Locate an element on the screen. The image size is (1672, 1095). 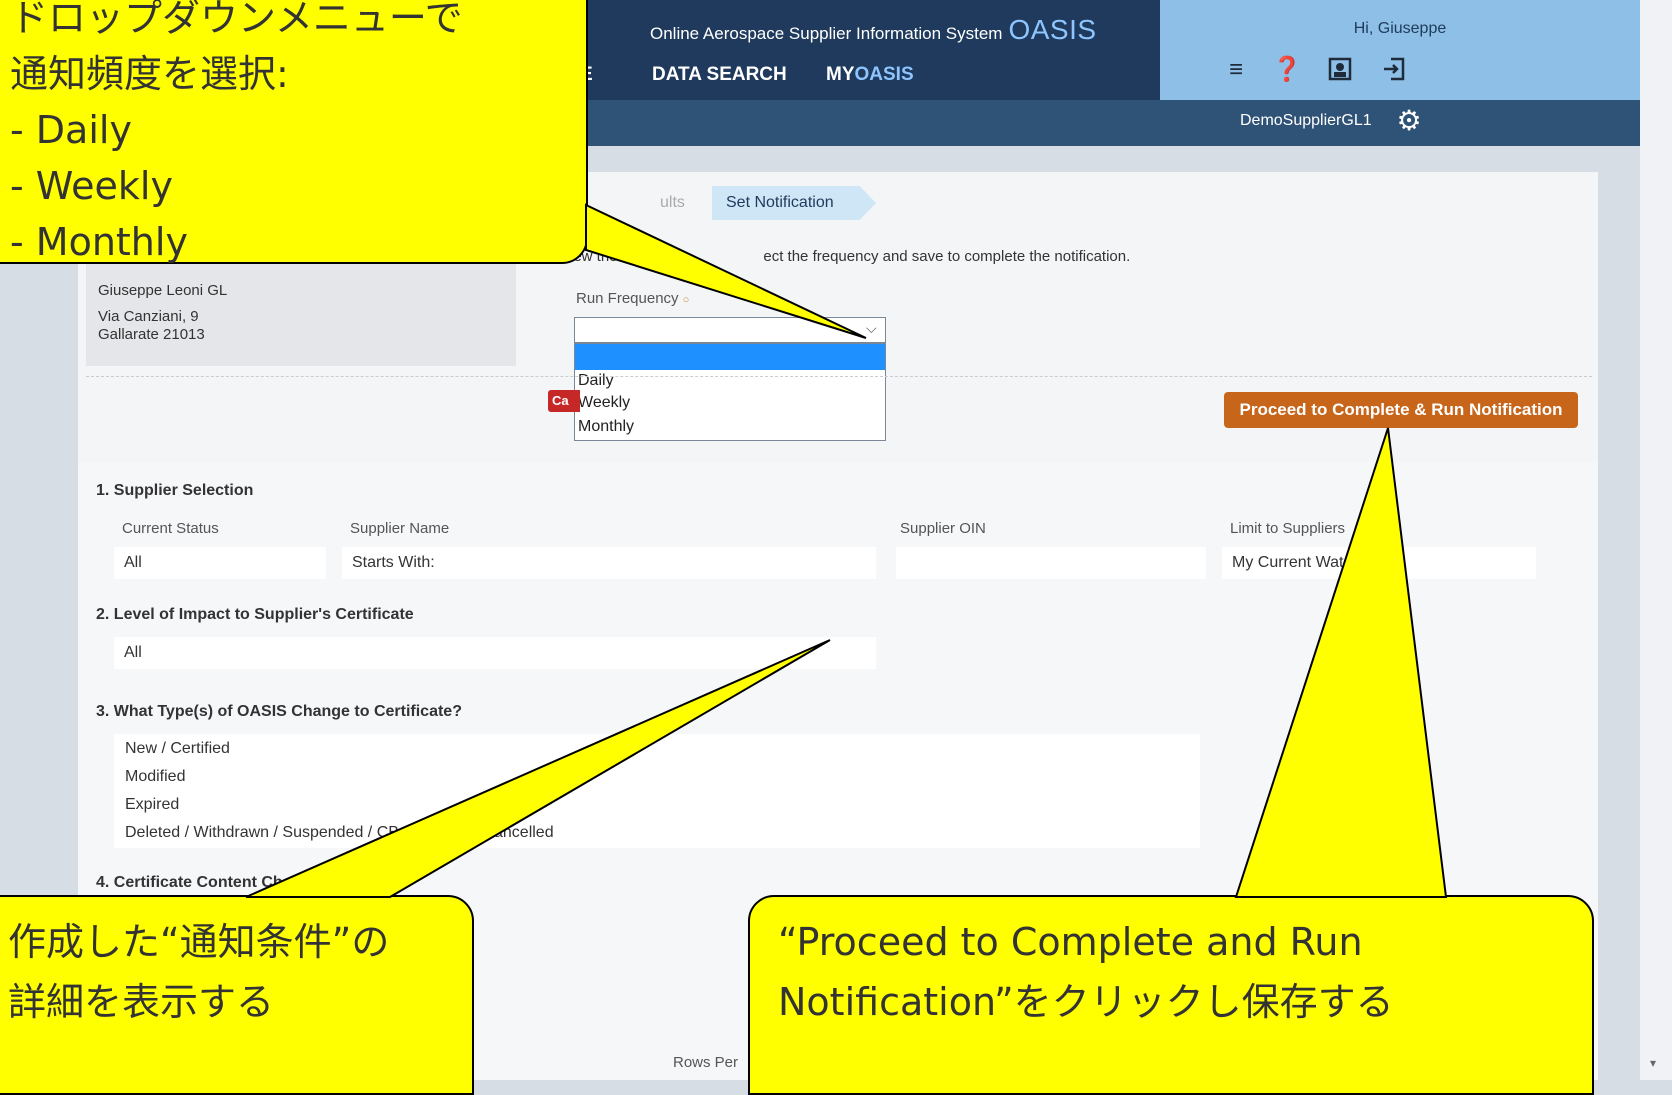
column-current-status: Current Status is located at coordinates (170, 528).